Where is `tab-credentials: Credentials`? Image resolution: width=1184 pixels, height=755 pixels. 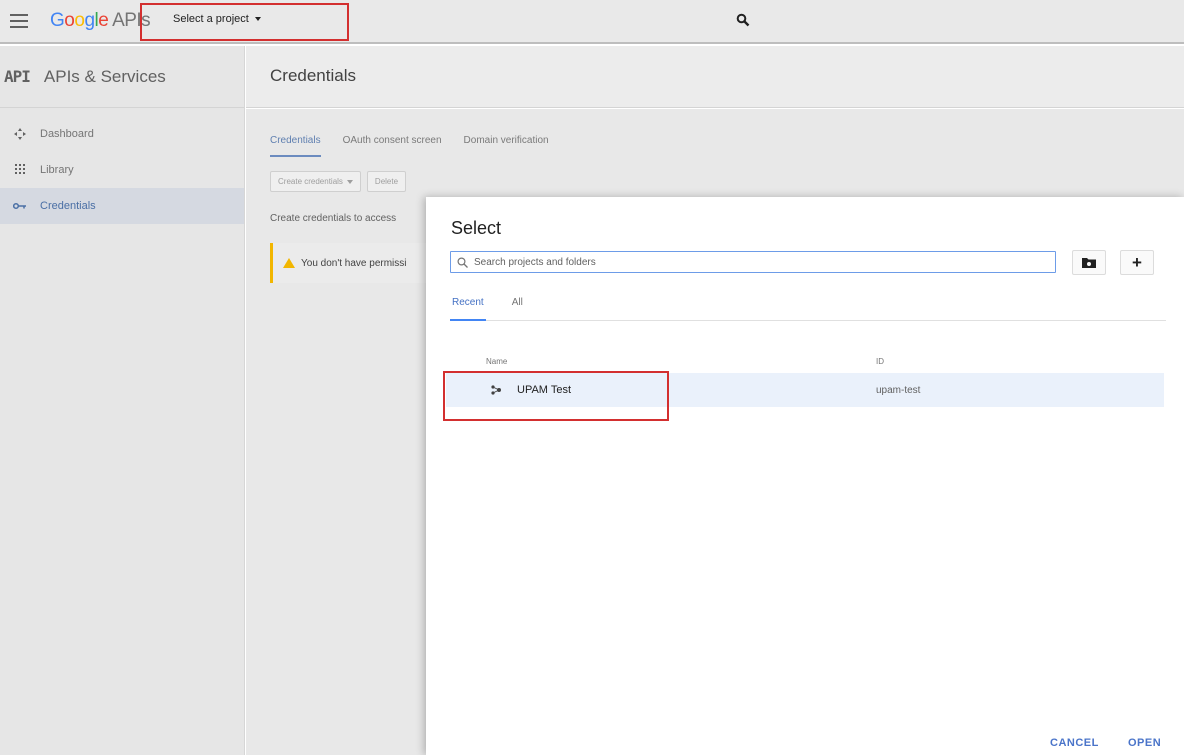
tab-credentials: Credentials is located at coordinates (295, 146).